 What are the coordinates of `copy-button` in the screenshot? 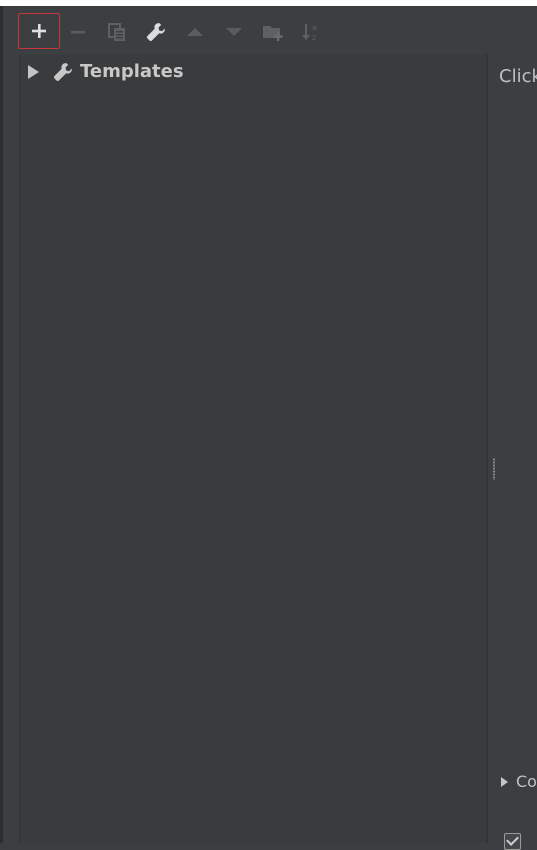 It's located at (117, 32).